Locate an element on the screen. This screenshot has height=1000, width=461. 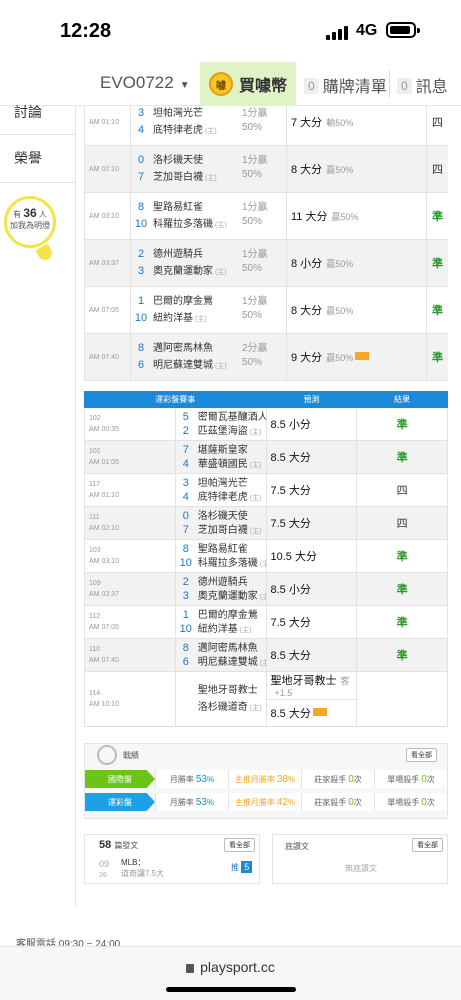
main-win-cell: 主推月勝率 42% is located at coordinates (264, 802).